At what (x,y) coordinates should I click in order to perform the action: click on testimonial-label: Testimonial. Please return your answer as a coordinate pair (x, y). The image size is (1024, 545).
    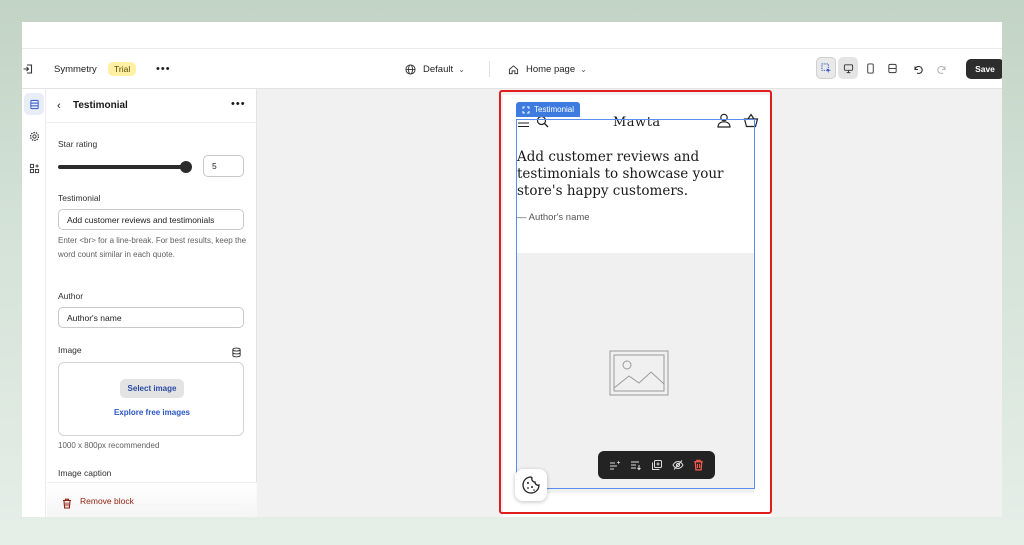
    Looking at the image, I should click on (79, 198).